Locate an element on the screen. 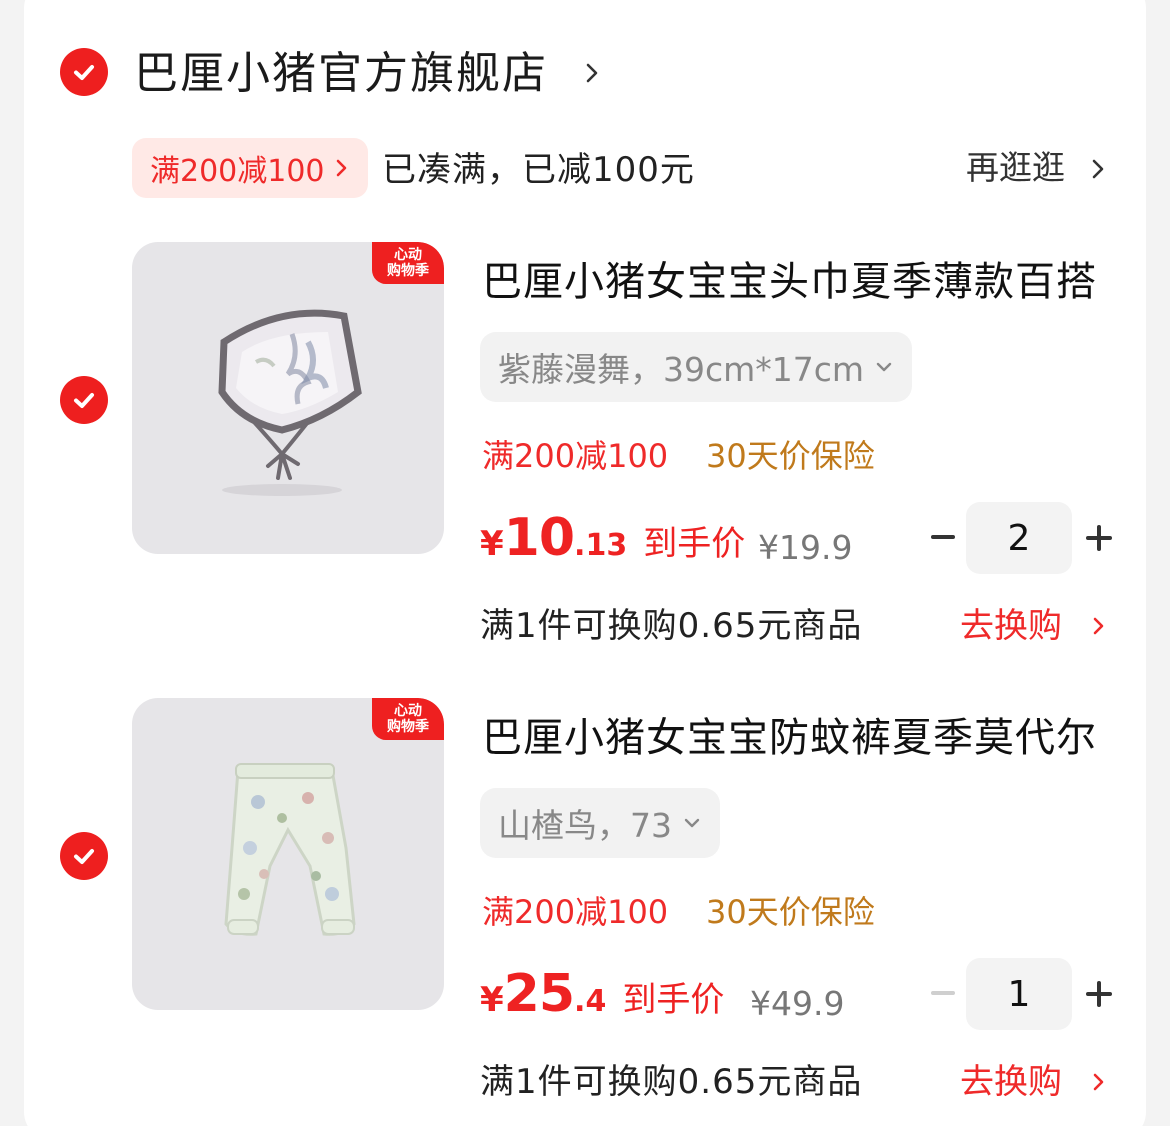  shop-name: 巴厘小猪官方旗舰店 is located at coordinates (341, 74).